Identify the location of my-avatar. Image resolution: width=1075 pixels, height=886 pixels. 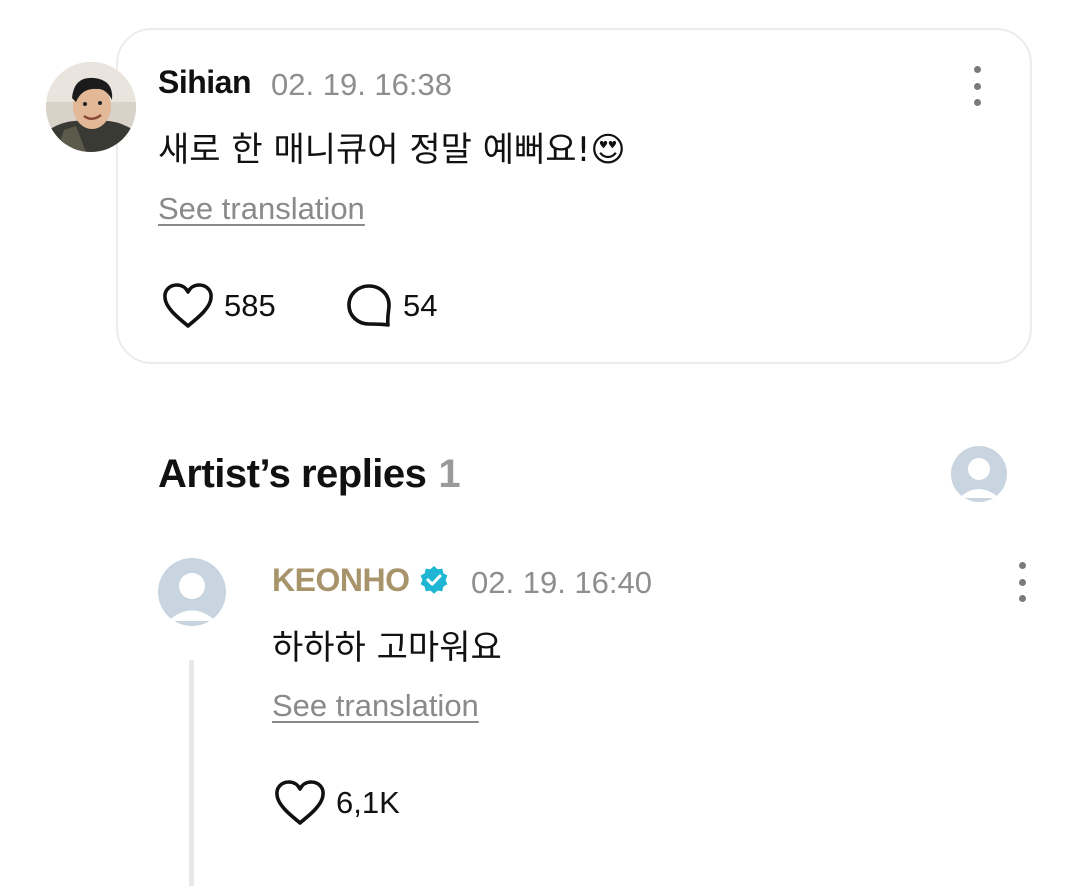
(979, 474).